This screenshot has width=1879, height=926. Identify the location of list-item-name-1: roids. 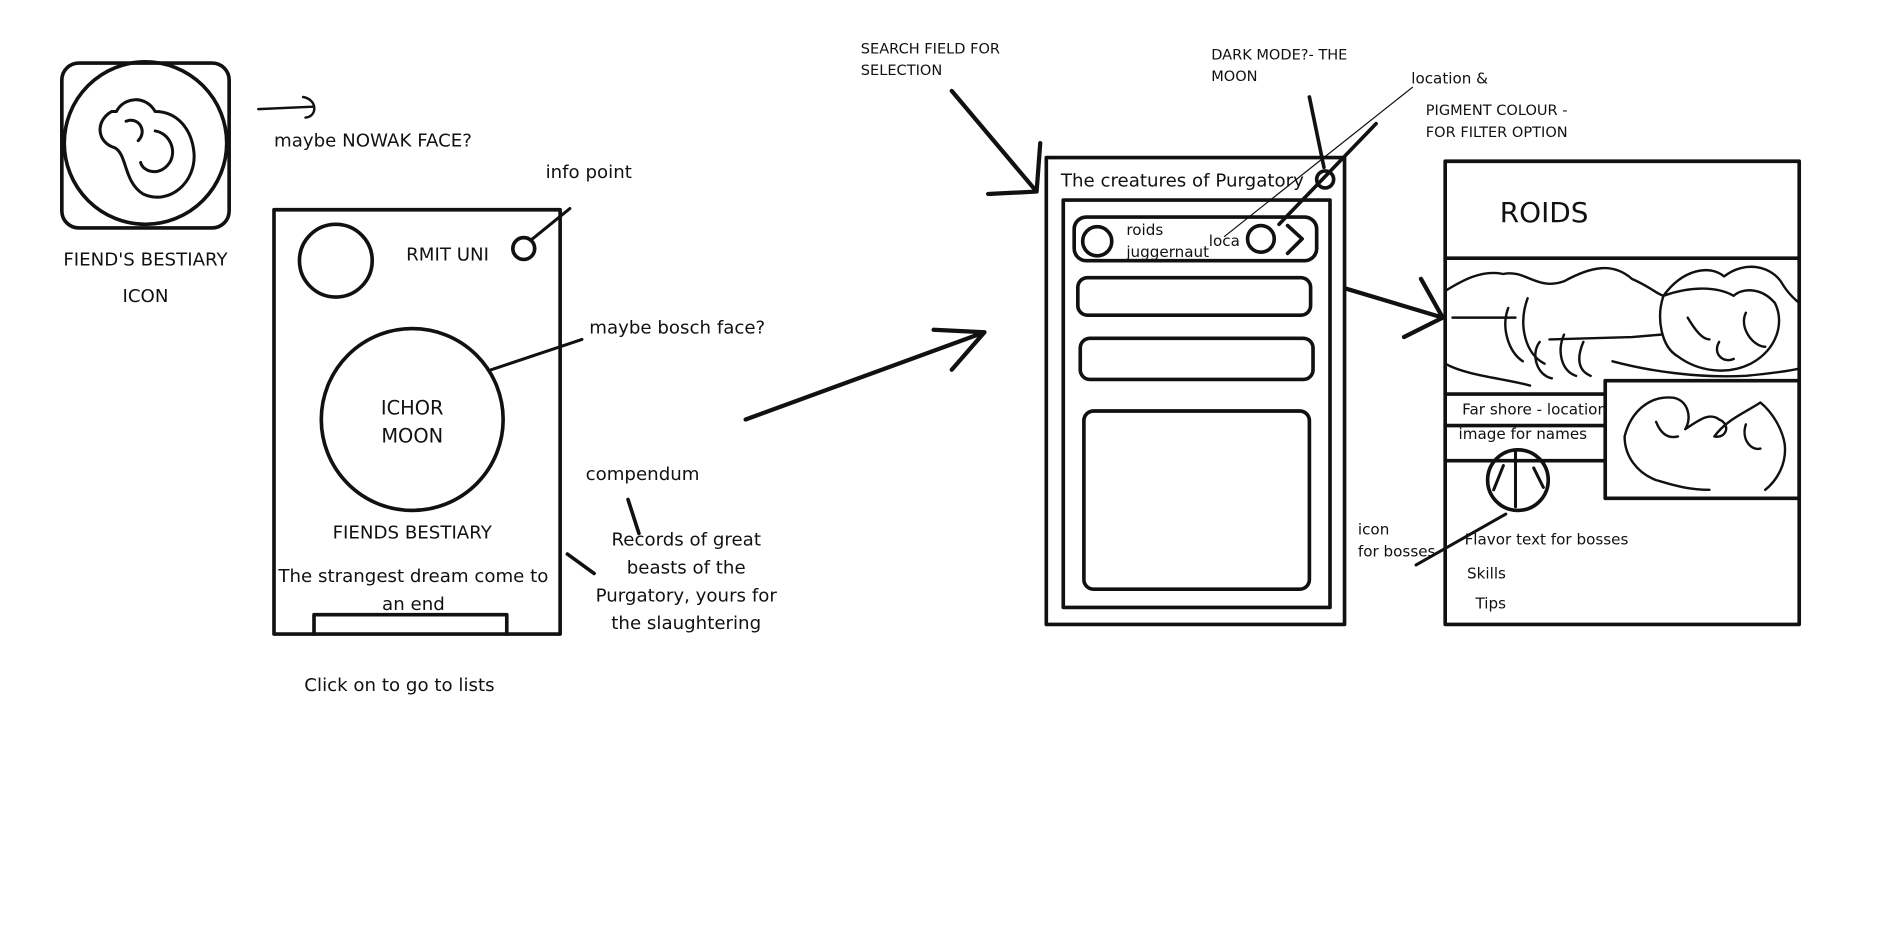
(1144, 230).